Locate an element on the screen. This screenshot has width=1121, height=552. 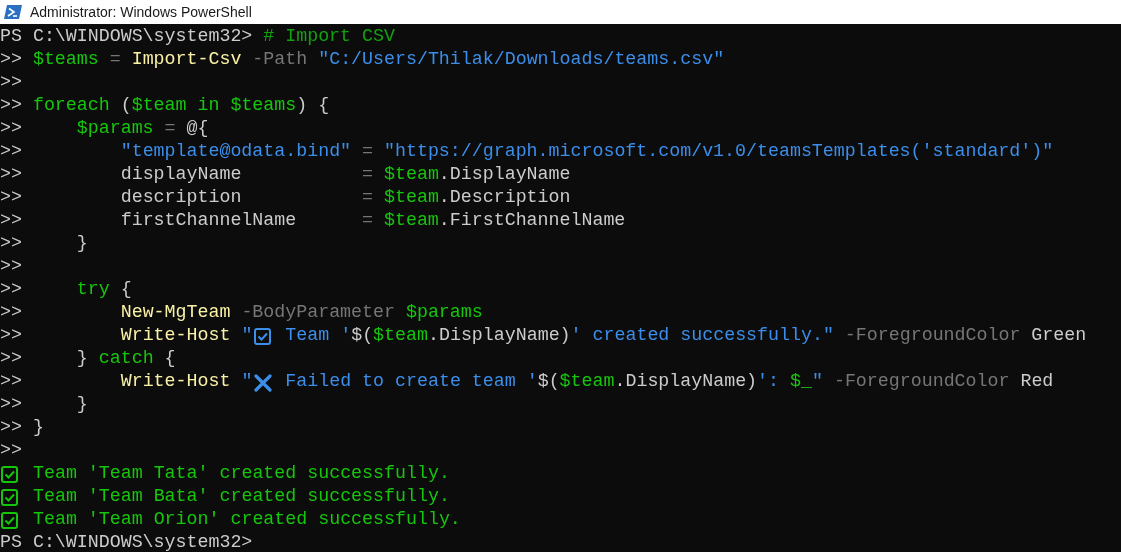
code-text: Team 'Team Orion' created successfully. is located at coordinates (246, 519).